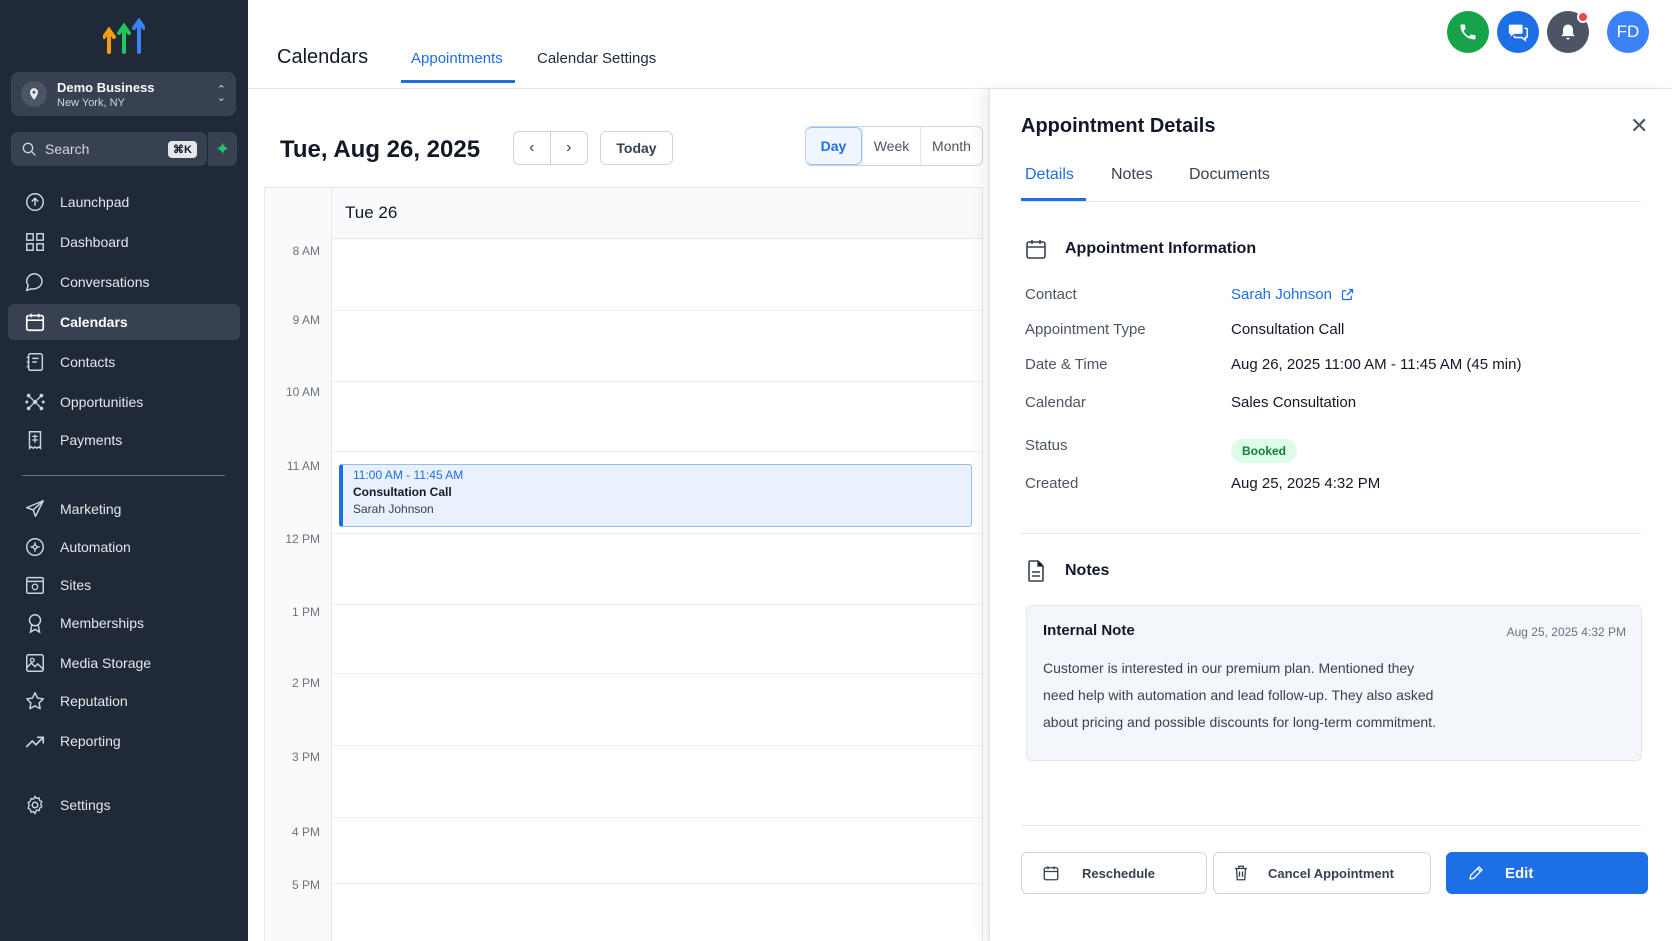  What do you see at coordinates (222, 149) in the screenshot?
I see `ai-sparkle-button: ✦` at bounding box center [222, 149].